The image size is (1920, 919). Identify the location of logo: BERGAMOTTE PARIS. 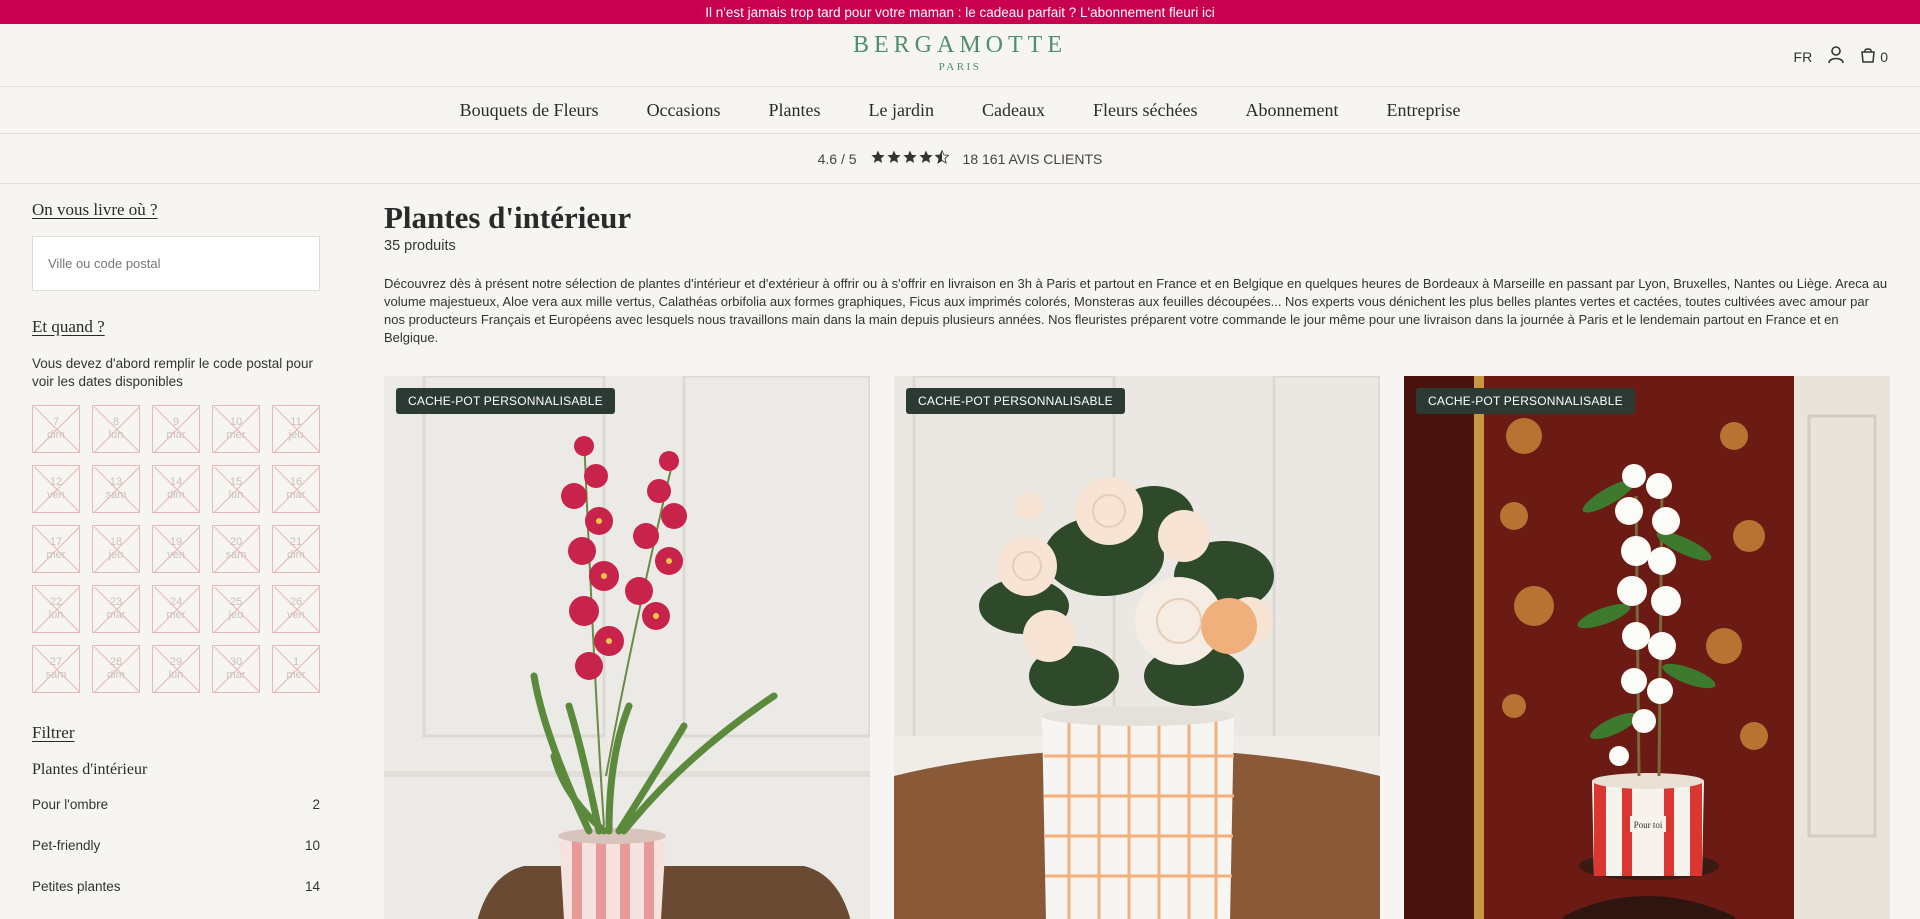
(960, 52).